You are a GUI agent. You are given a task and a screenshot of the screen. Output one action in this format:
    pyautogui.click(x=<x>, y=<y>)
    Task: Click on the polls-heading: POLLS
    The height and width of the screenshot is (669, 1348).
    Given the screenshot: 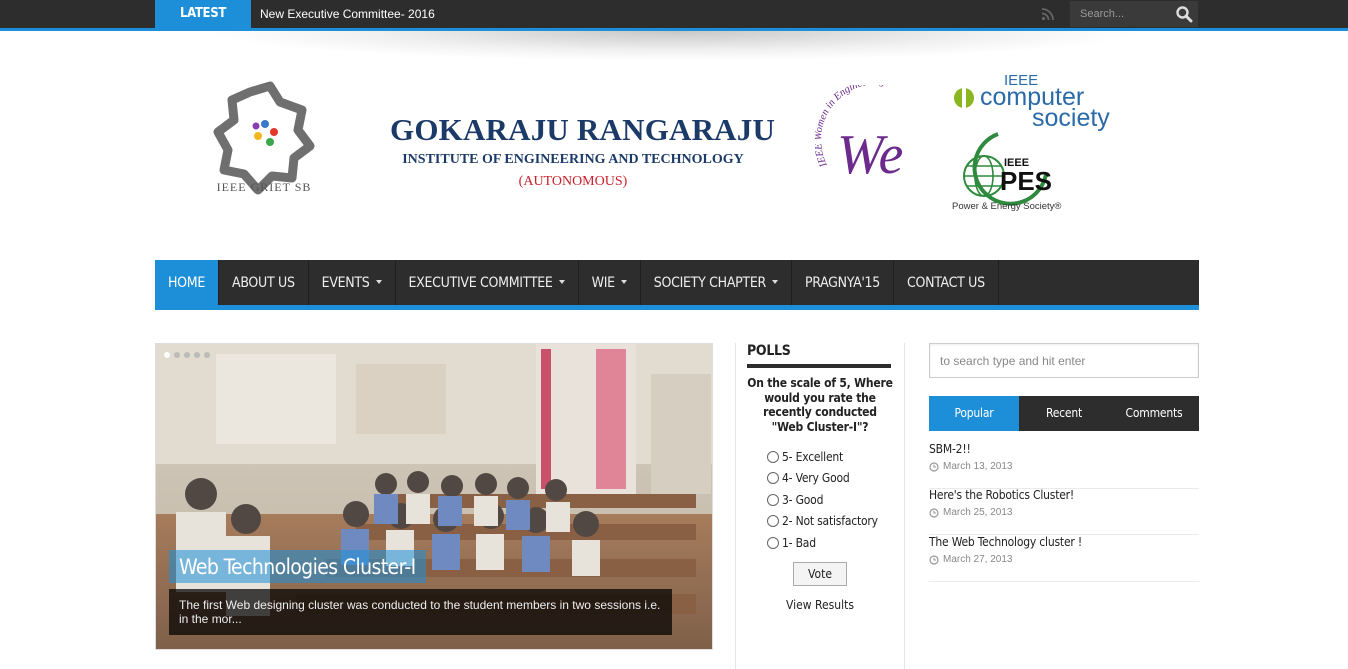 What is the action you would take?
    pyautogui.click(x=819, y=355)
    